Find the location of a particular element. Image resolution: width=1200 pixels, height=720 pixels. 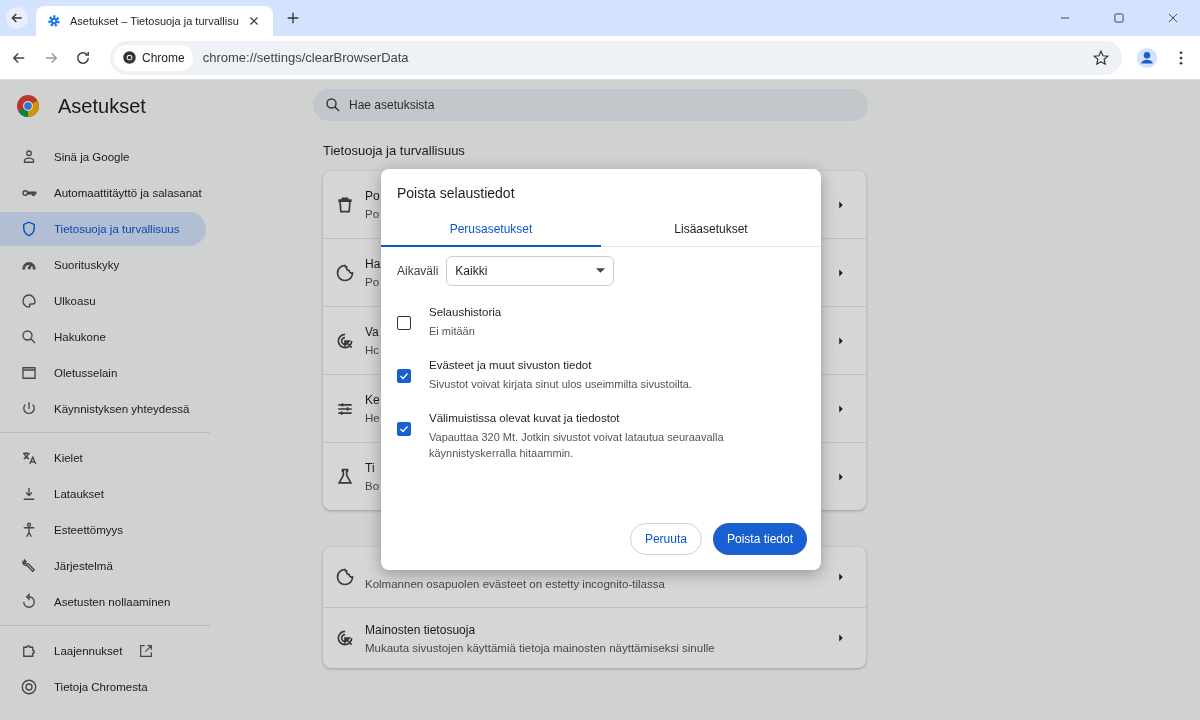

row-subtitle: Hc is located at coordinates (372, 350).